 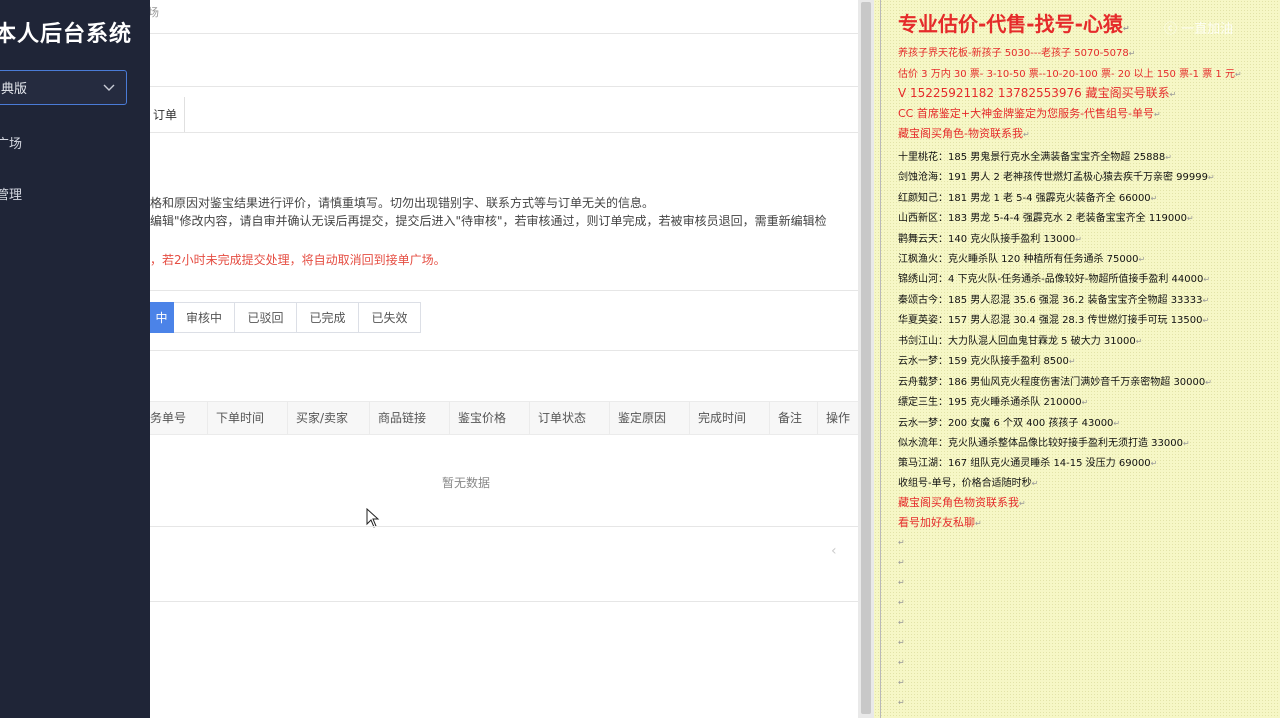 I want to click on note-item: 书剑江山：大力队混人回血鬼甘霖龙 5 破大力 31000↵, so click(x=1020, y=341).